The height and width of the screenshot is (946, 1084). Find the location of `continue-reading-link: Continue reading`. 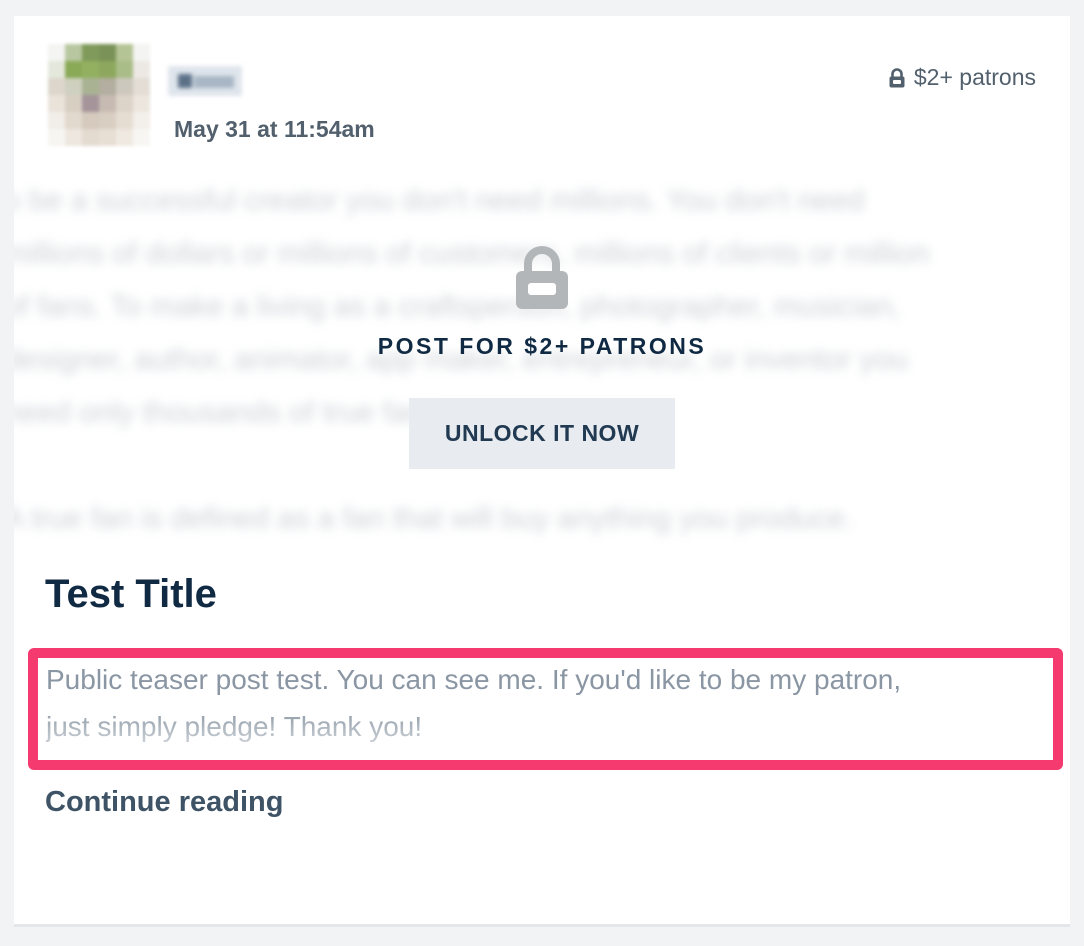

continue-reading-link: Continue reading is located at coordinates (164, 802).